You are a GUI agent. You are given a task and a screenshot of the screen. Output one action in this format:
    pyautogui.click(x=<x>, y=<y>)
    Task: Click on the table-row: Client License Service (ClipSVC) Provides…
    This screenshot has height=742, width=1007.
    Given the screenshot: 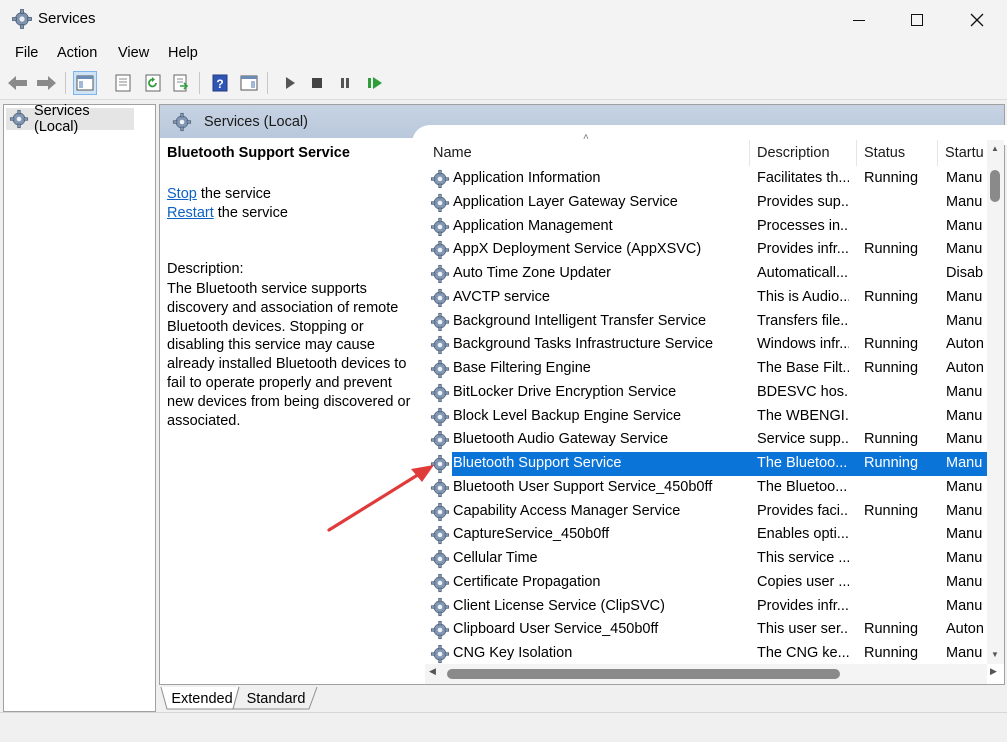 What is the action you would take?
    pyautogui.click(x=706, y=607)
    